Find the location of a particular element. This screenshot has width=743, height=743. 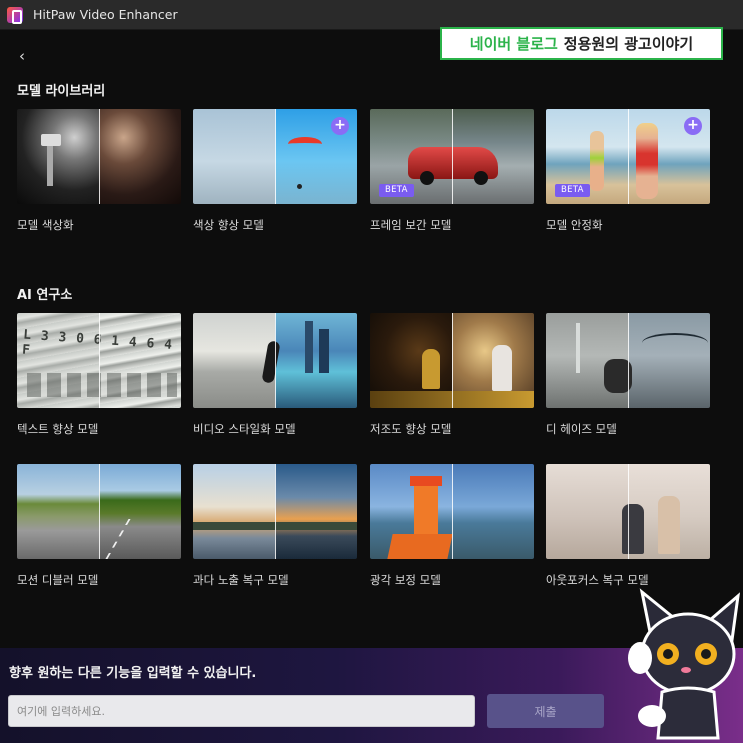

model-card-overexposure-restore: 과다 노출 복구 모델 is located at coordinates (275, 526).